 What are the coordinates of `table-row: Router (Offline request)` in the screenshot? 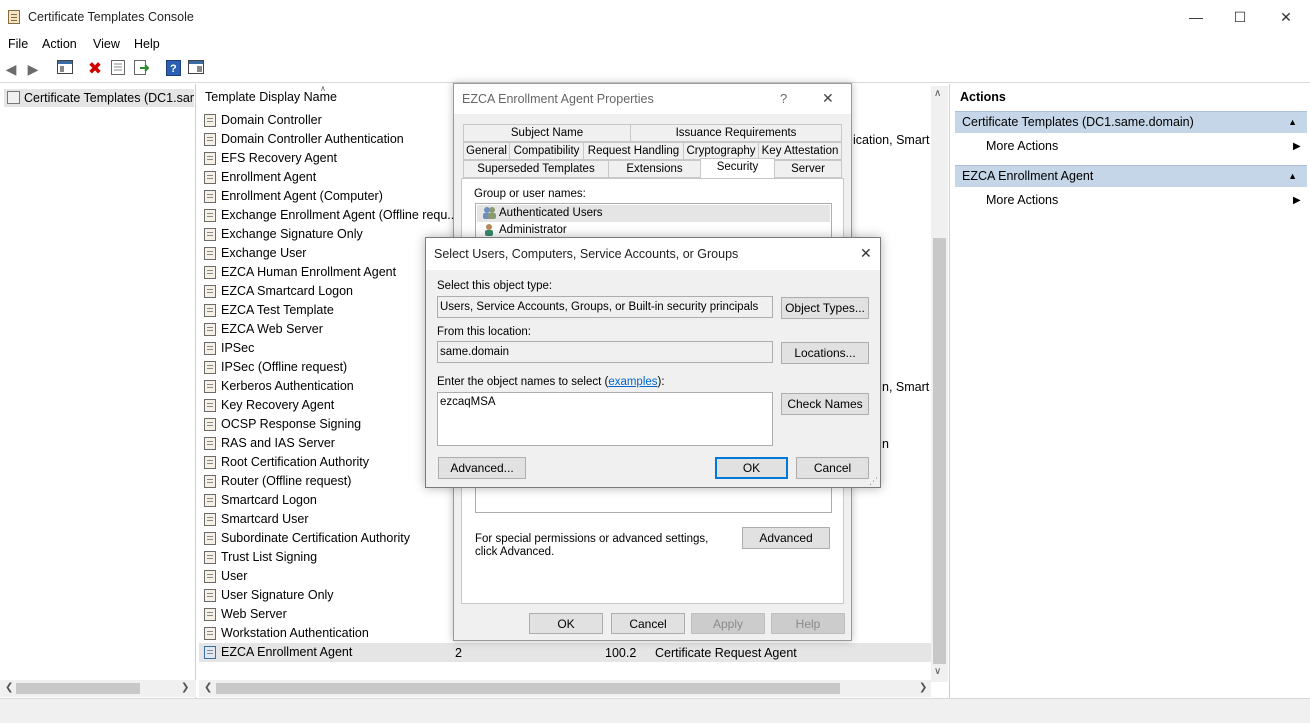 It's located at (303, 481).